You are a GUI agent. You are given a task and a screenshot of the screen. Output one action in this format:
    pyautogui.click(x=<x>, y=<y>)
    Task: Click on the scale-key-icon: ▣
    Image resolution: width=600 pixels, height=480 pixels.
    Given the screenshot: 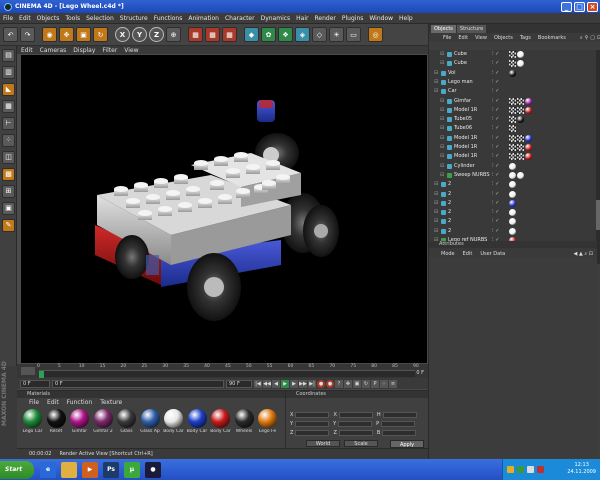 What is the action you would take?
    pyautogui.click(x=357, y=383)
    